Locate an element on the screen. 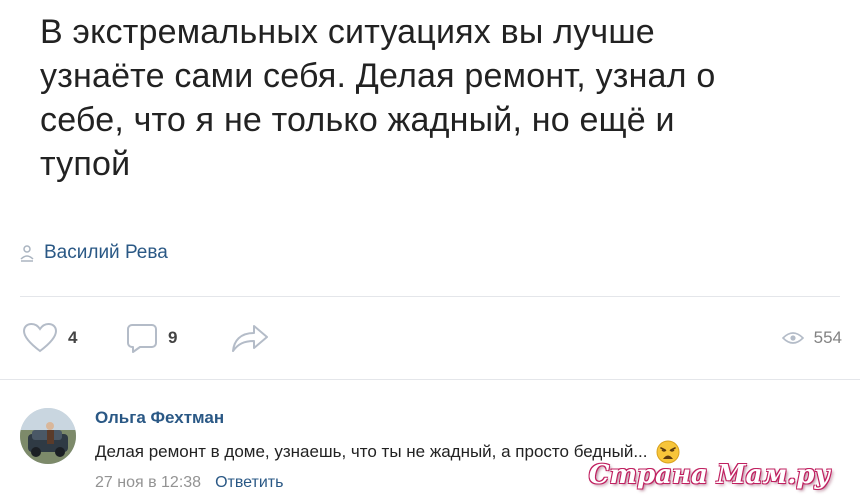 The width and height of the screenshot is (860, 498). like-button: 4 is located at coordinates (49, 338).